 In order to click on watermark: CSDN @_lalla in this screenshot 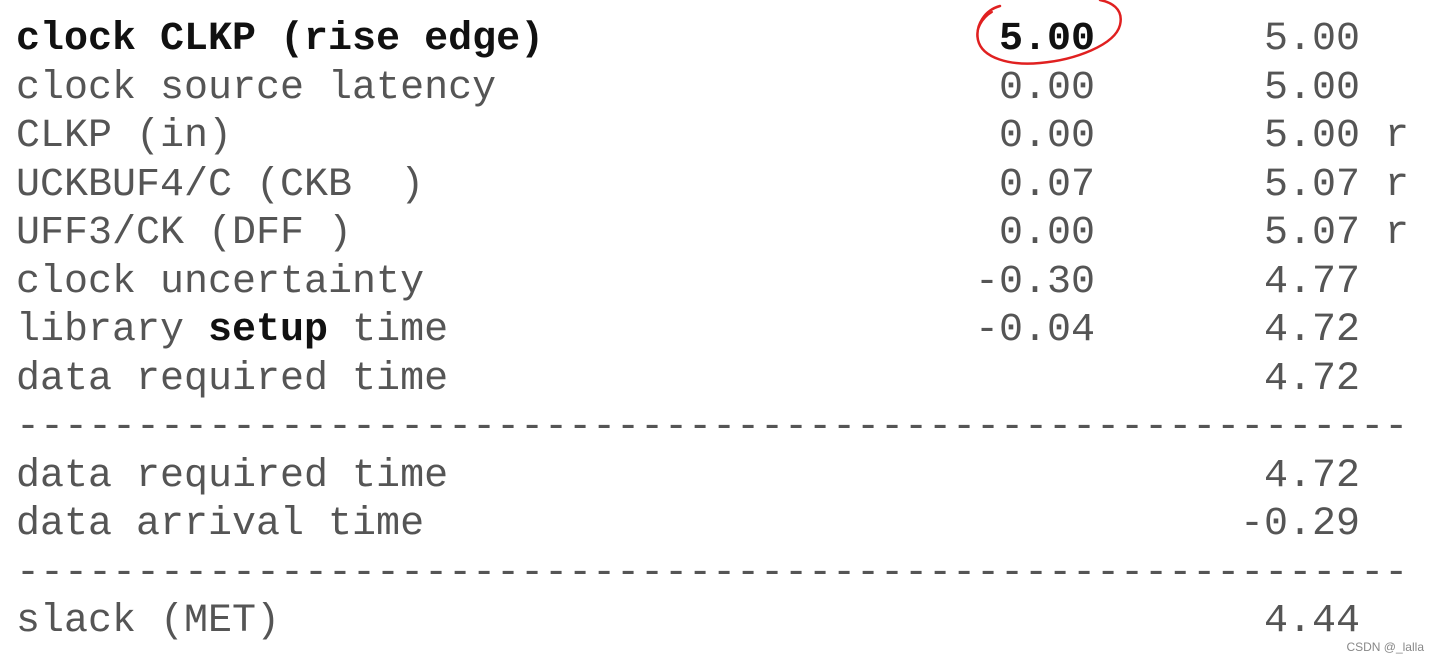, I will do `click(1385, 647)`.